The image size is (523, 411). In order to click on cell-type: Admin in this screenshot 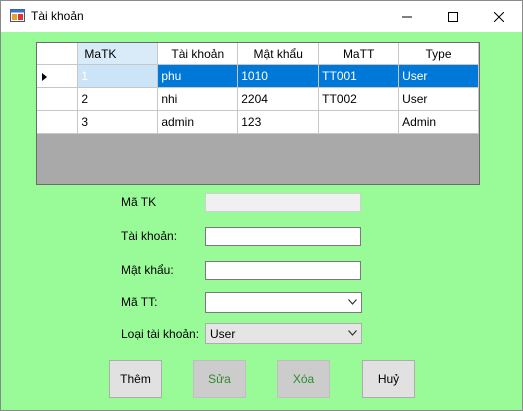, I will do `click(438, 122)`.